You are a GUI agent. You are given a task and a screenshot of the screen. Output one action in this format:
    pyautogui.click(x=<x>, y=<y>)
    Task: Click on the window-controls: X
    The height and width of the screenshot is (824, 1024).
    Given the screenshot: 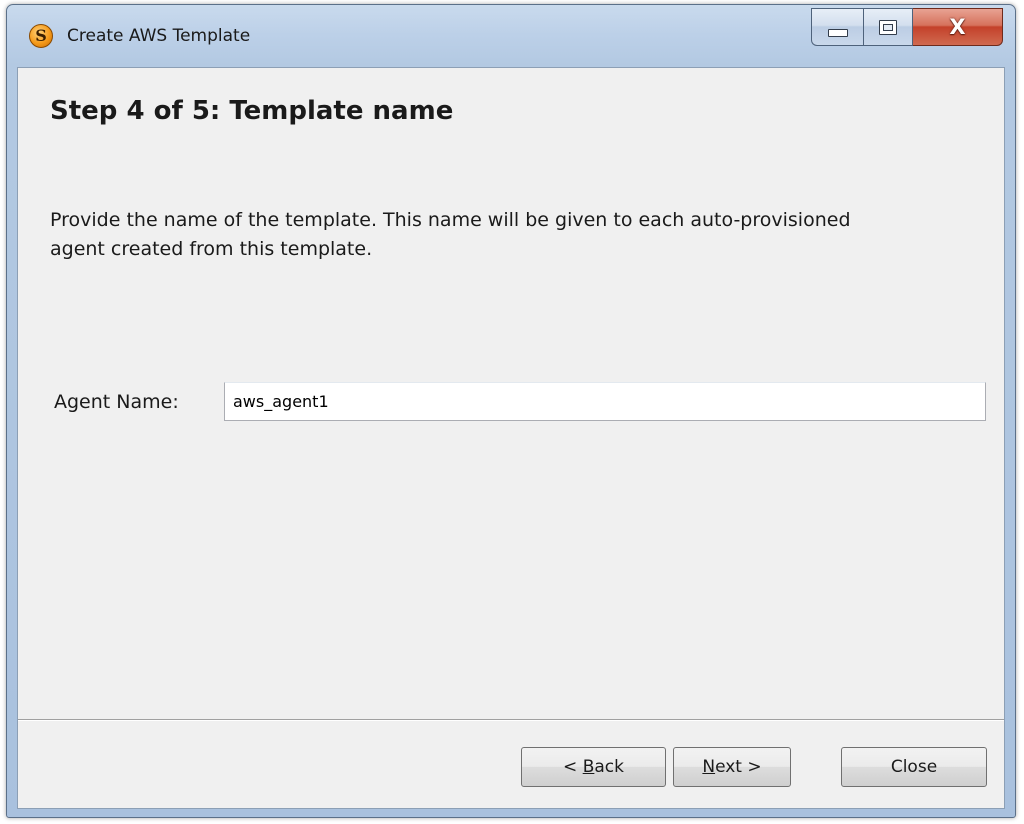 What is the action you would take?
    pyautogui.click(x=907, y=28)
    